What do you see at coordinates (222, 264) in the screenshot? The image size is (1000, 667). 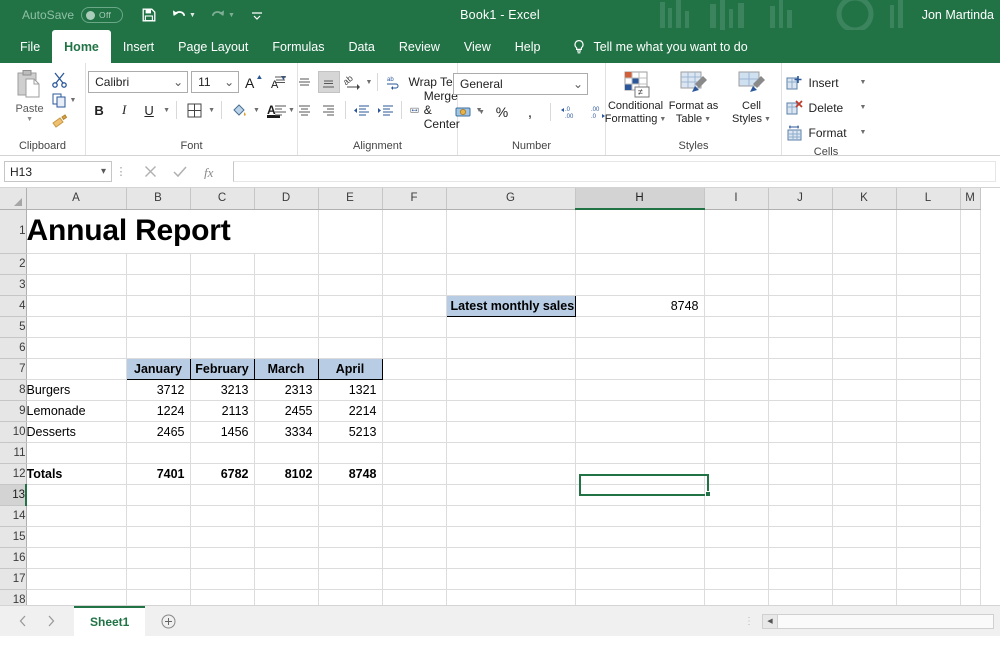 I see `cell-C2` at bounding box center [222, 264].